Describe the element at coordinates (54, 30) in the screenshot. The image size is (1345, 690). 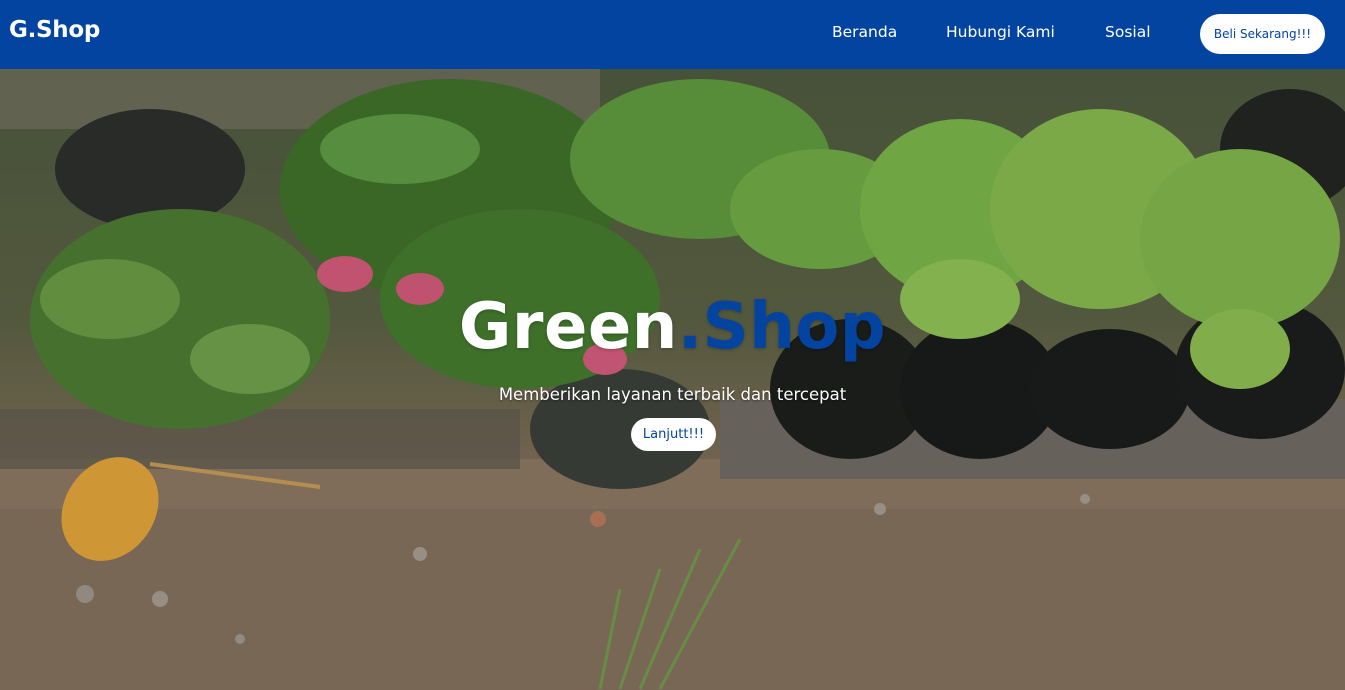
I see `brand-logo: G.Shop` at that location.